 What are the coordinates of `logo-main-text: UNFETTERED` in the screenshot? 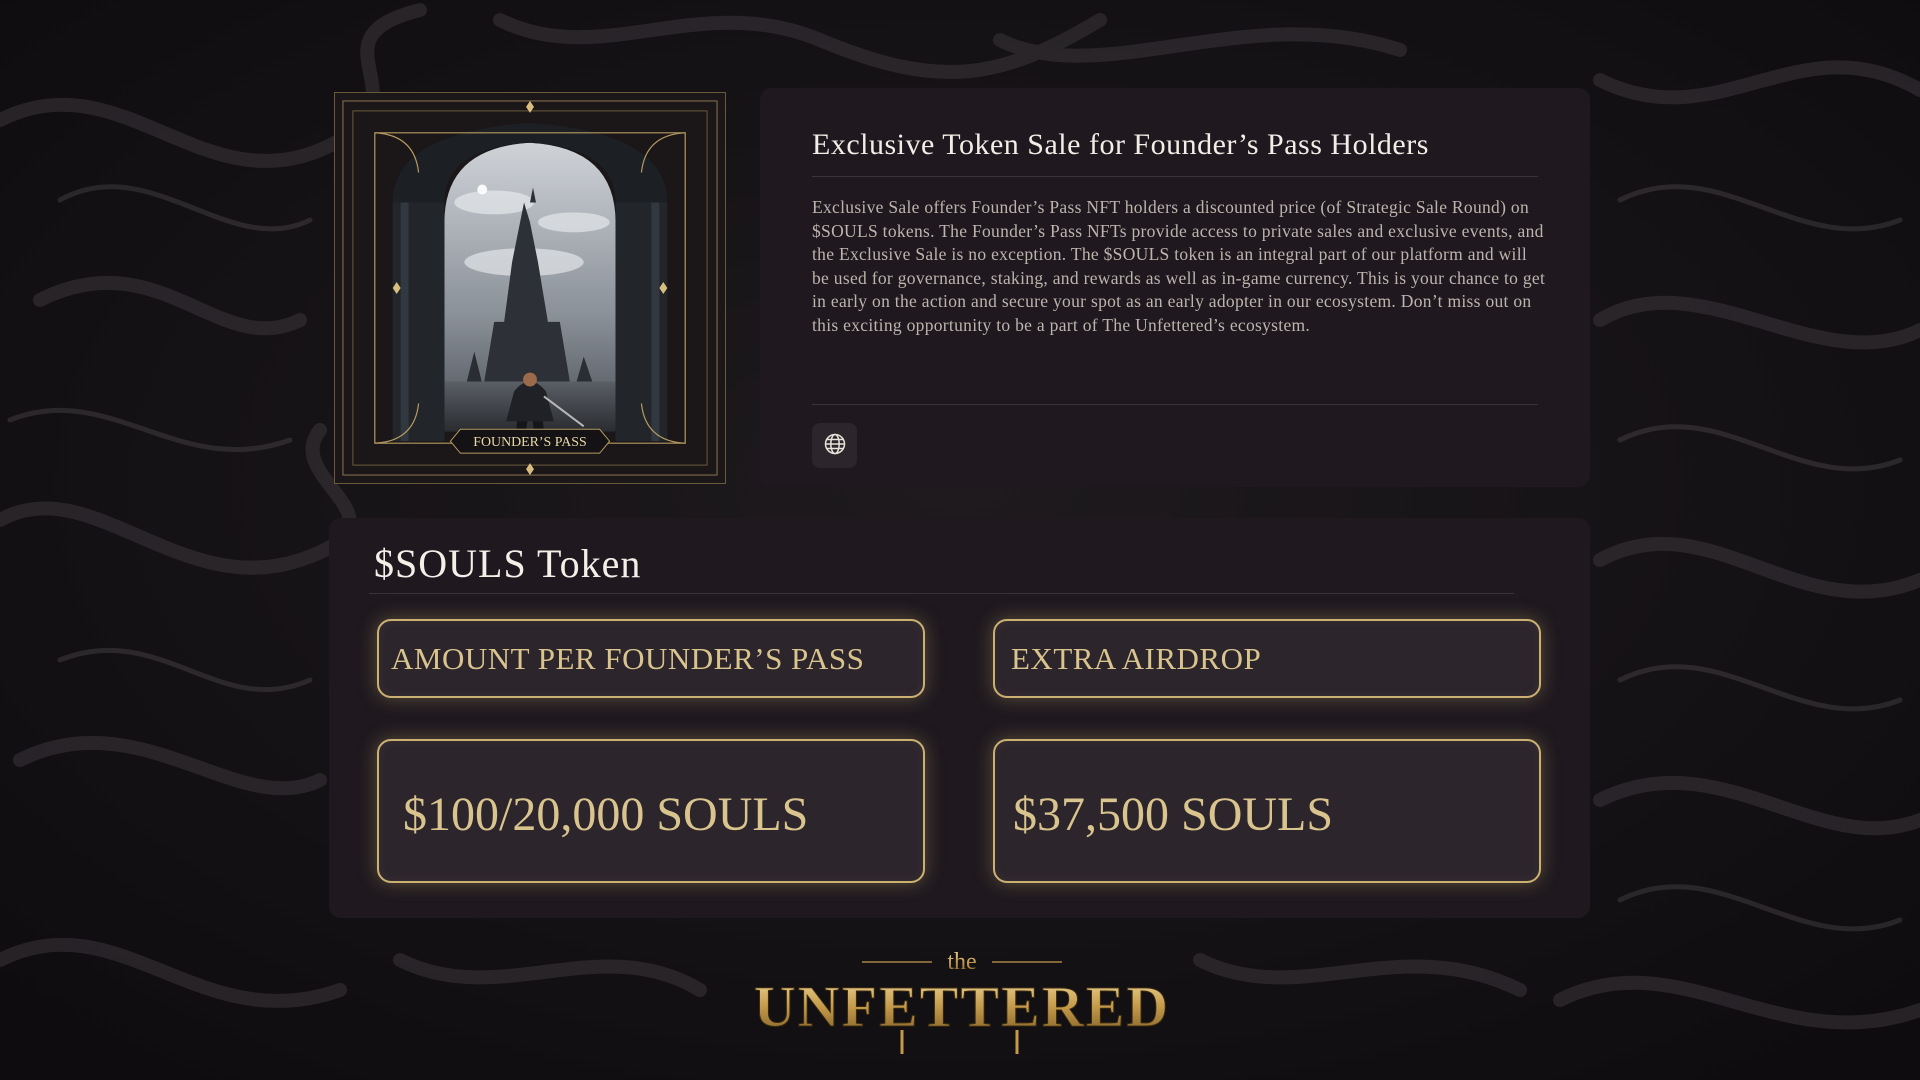 It's located at (962, 1006).